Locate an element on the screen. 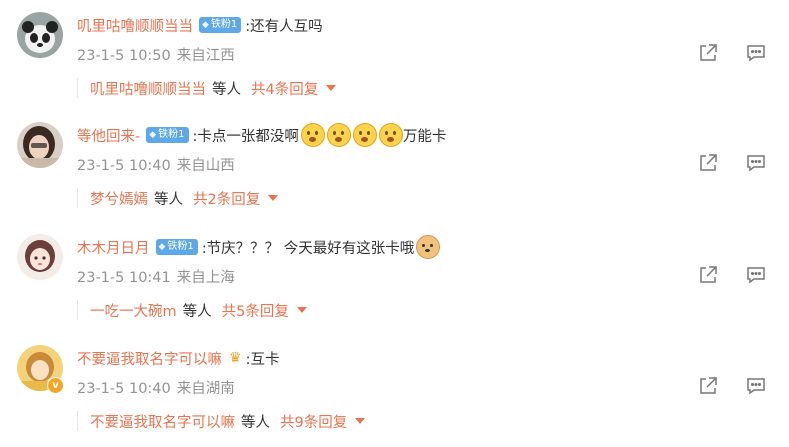 The width and height of the screenshot is (789, 447). reply-count-link: 共2条回复 is located at coordinates (226, 198).